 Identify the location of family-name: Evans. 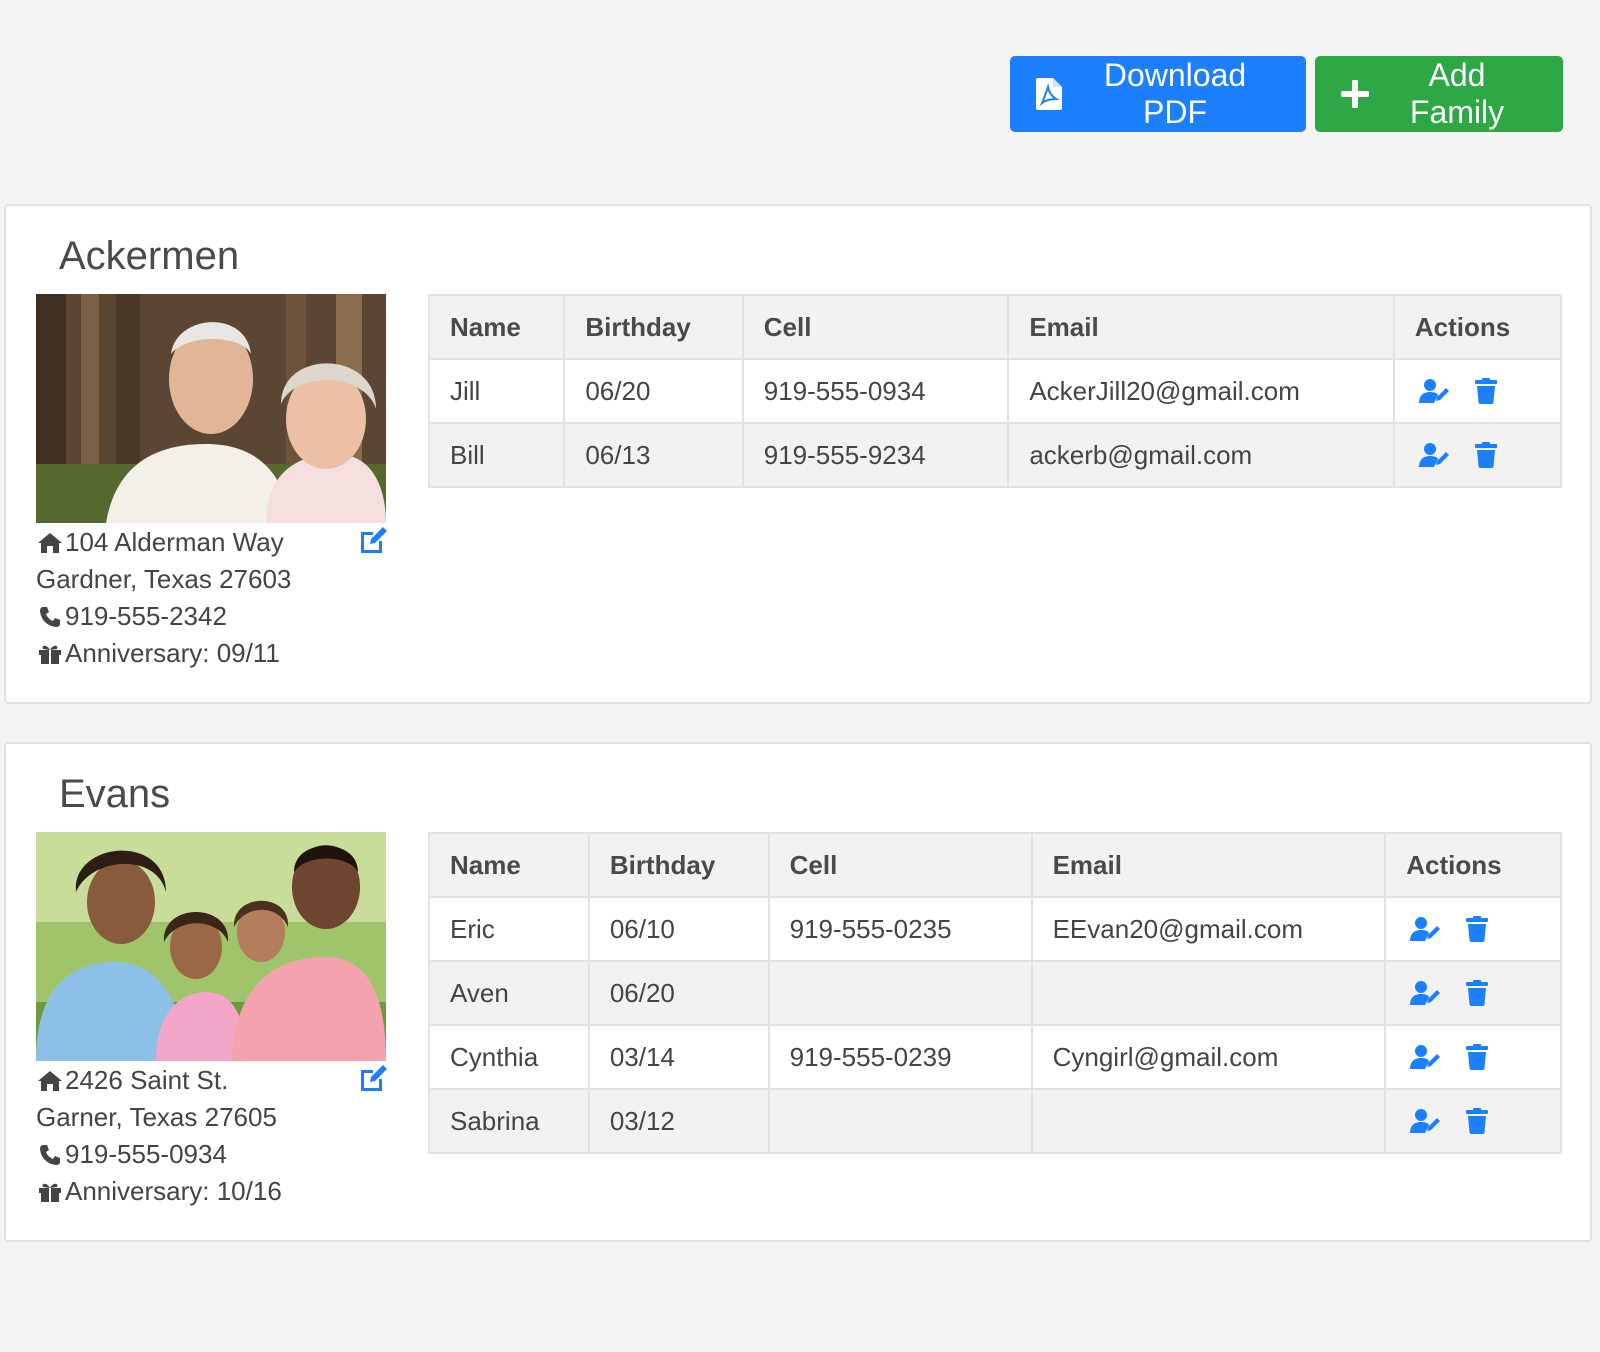
(115, 794).